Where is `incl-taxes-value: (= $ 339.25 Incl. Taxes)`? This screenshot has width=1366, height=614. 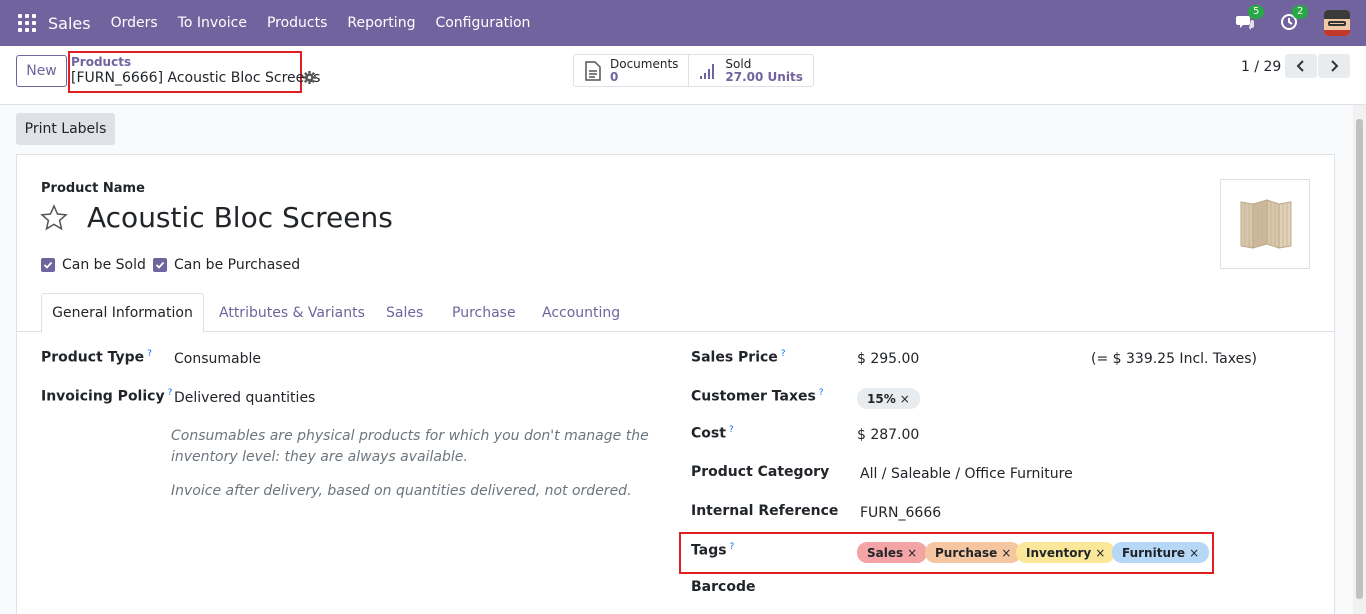
incl-taxes-value: (= $ 339.25 Incl. Taxes) is located at coordinates (1174, 359).